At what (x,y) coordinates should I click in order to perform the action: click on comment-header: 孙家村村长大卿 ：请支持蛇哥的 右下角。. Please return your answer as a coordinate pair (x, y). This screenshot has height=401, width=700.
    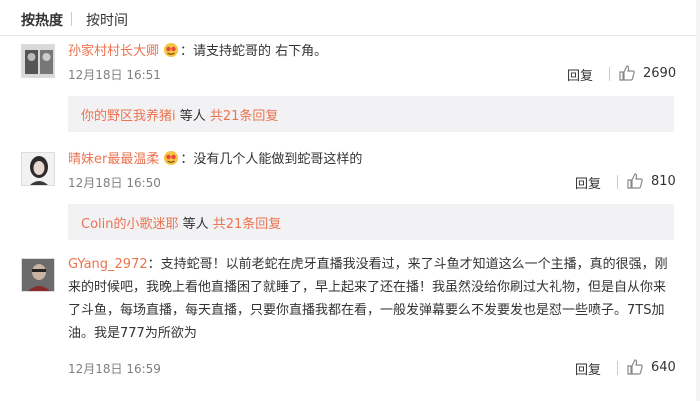
    Looking at the image, I should click on (197, 49).